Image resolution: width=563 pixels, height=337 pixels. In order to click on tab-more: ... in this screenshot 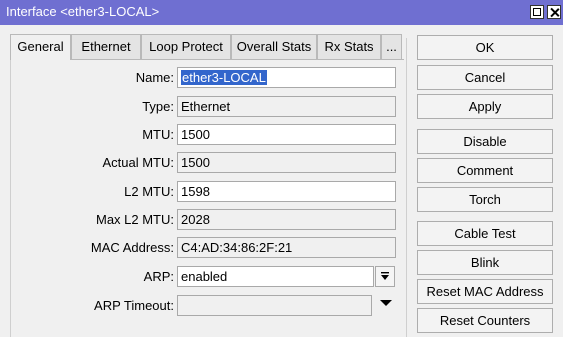, I will do `click(391, 46)`.